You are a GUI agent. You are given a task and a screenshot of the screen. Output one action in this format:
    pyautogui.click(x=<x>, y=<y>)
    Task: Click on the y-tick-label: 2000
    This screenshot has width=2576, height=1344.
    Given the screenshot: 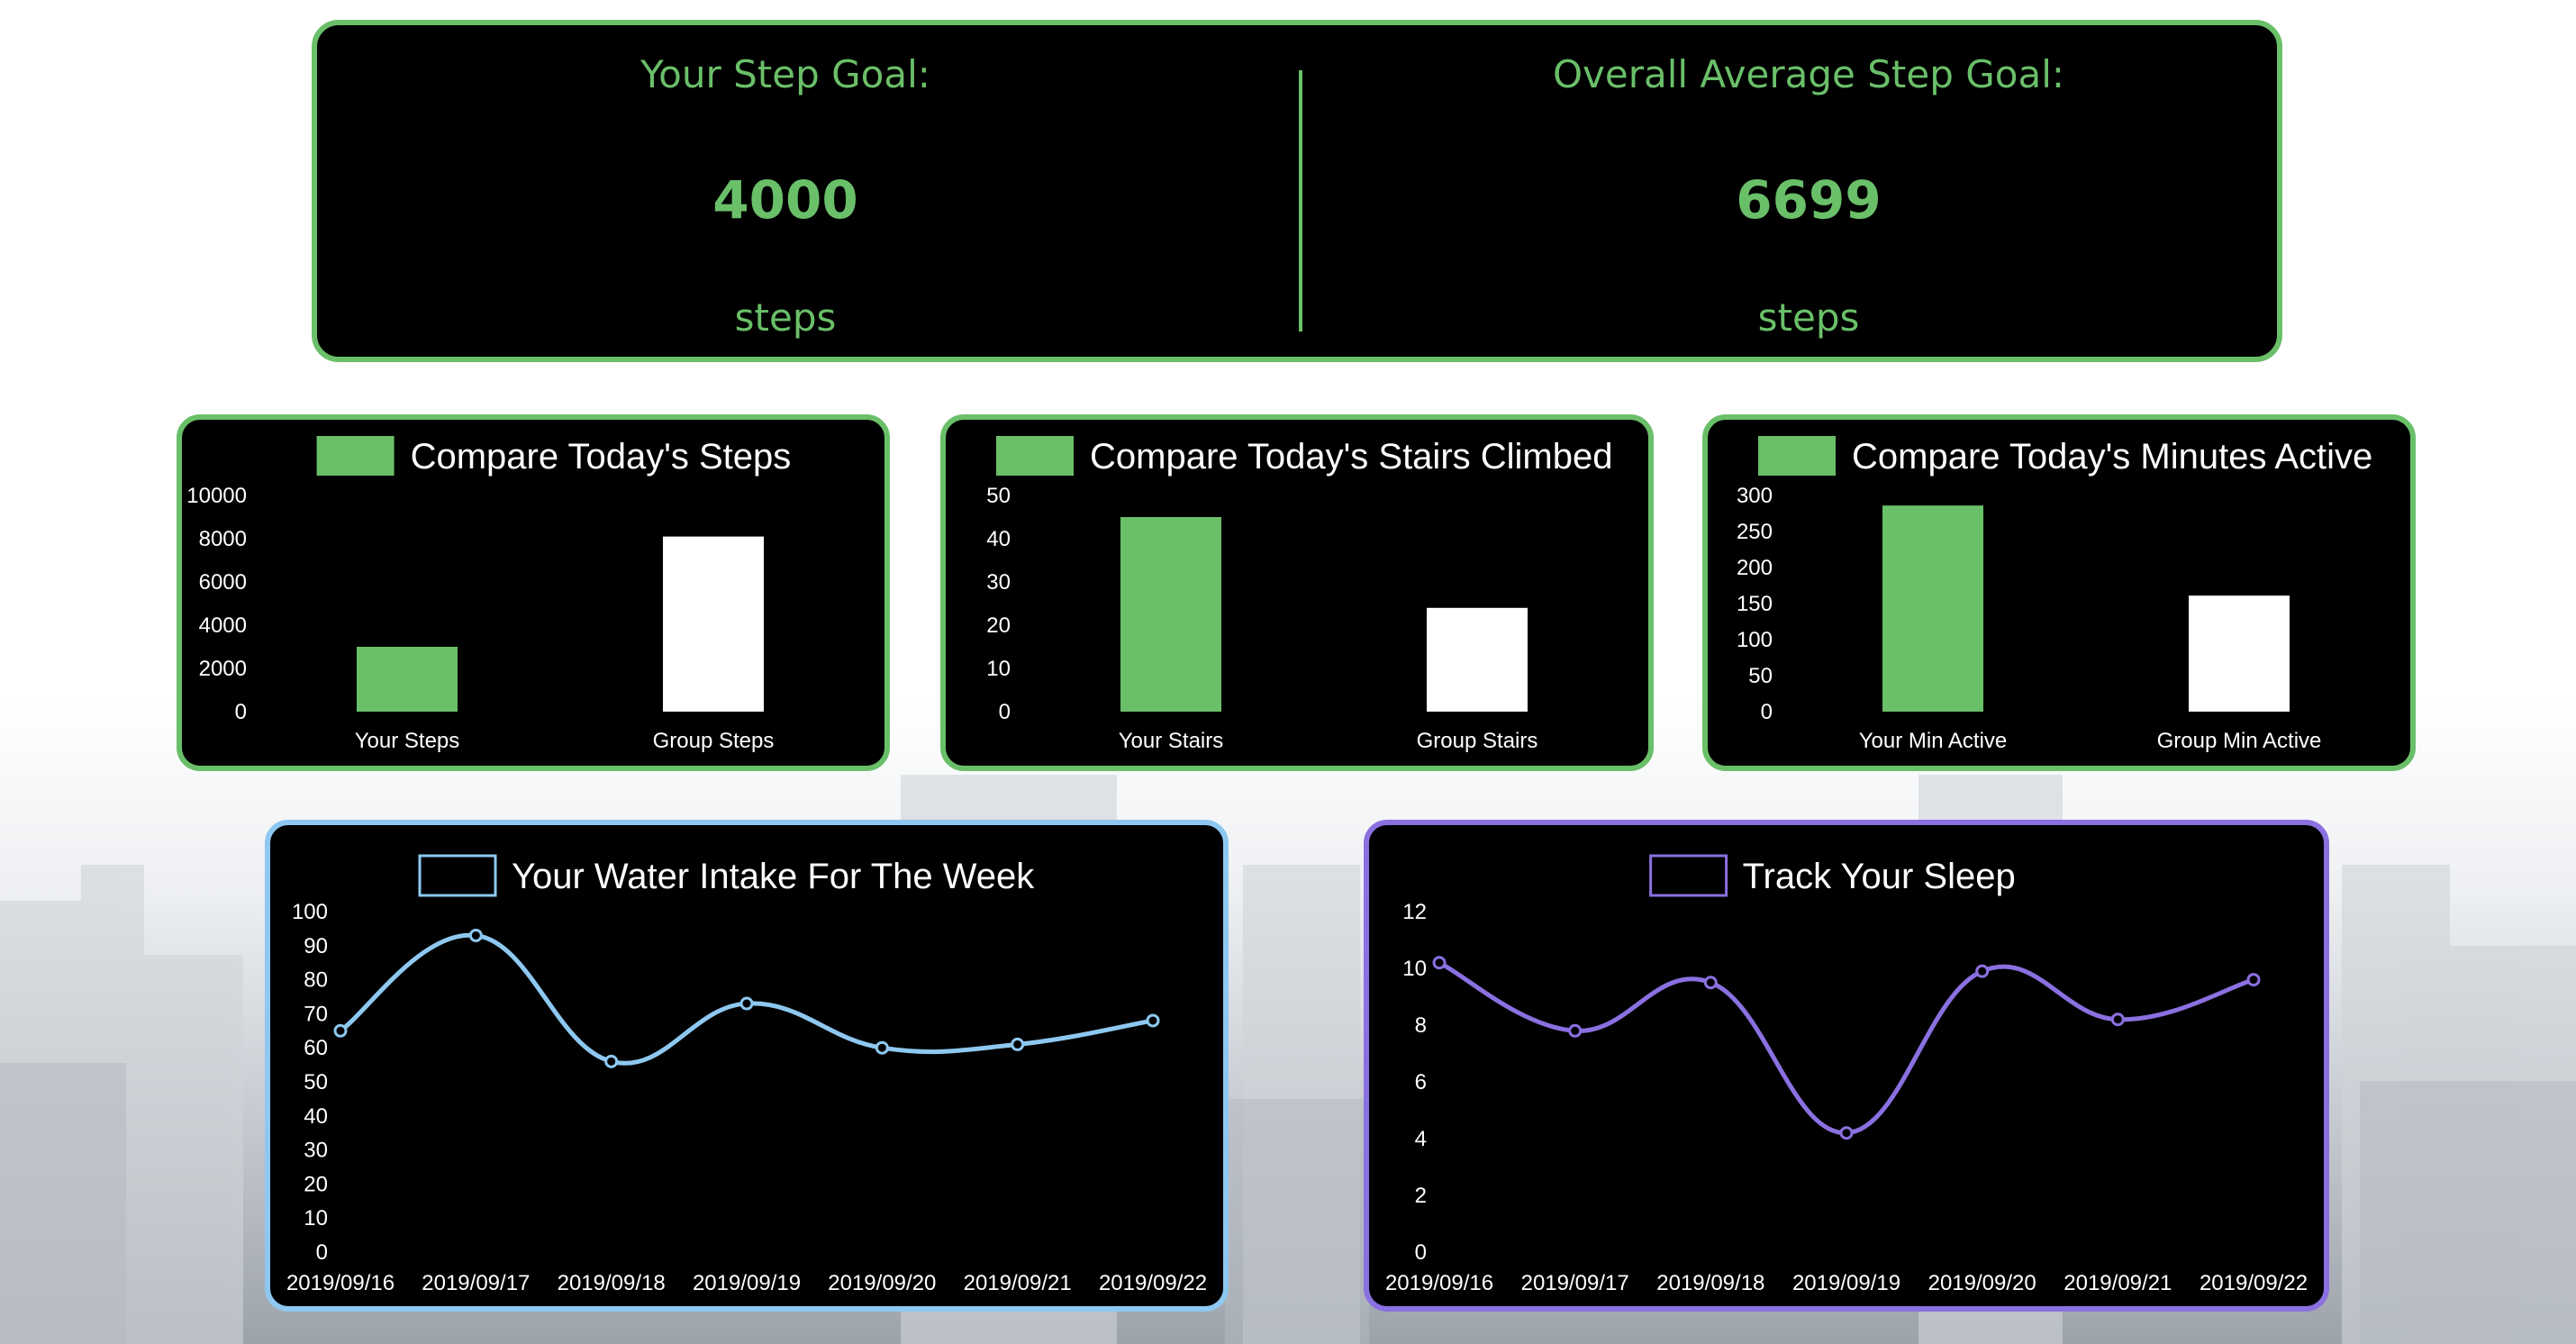 What is the action you would take?
    pyautogui.click(x=223, y=669)
    